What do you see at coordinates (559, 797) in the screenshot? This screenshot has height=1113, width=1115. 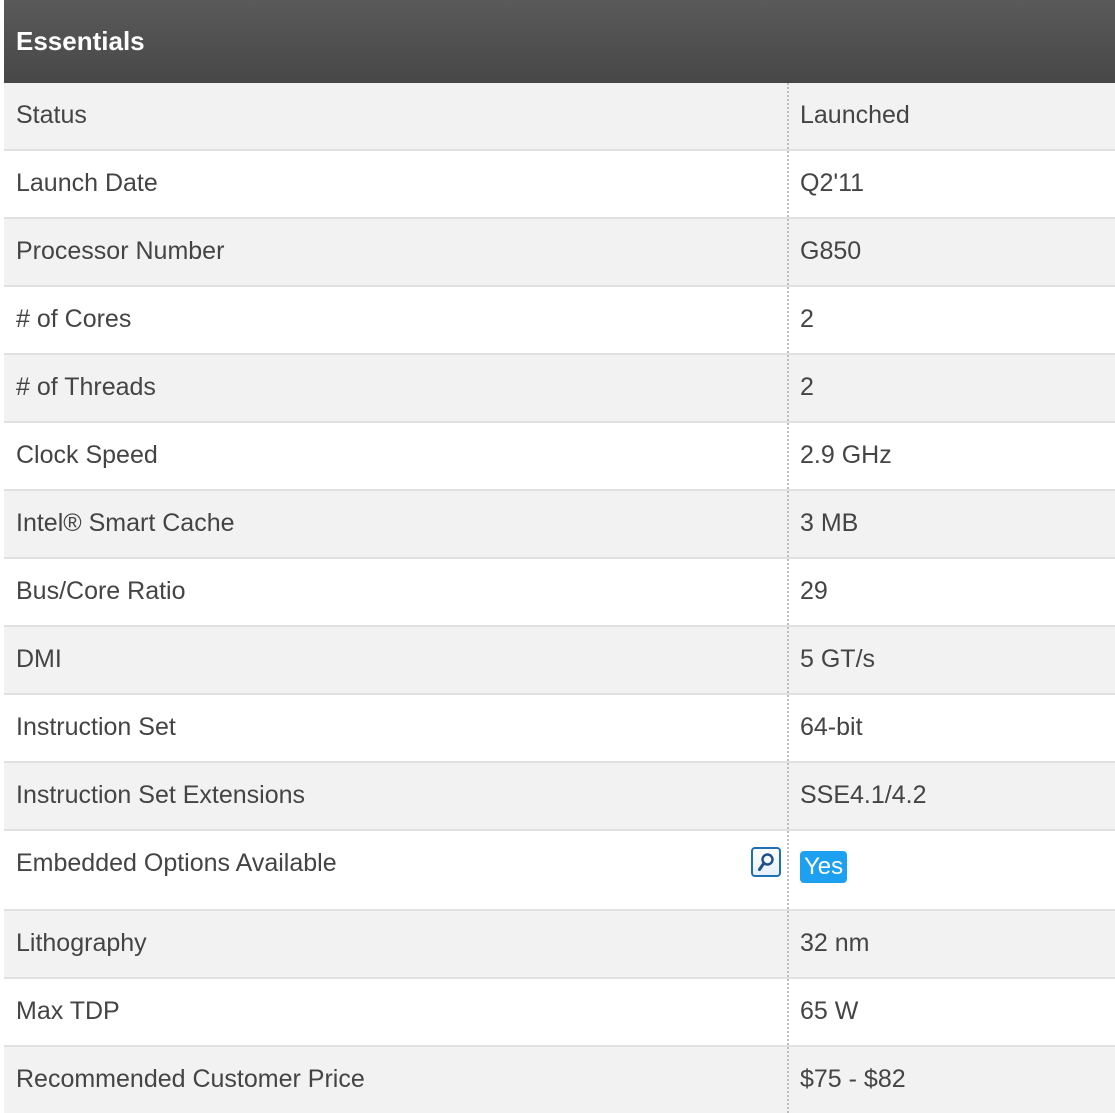 I see `spec-row-instruction-set-extensions: Instruction Set Extensions SSE4.1/4.2` at bounding box center [559, 797].